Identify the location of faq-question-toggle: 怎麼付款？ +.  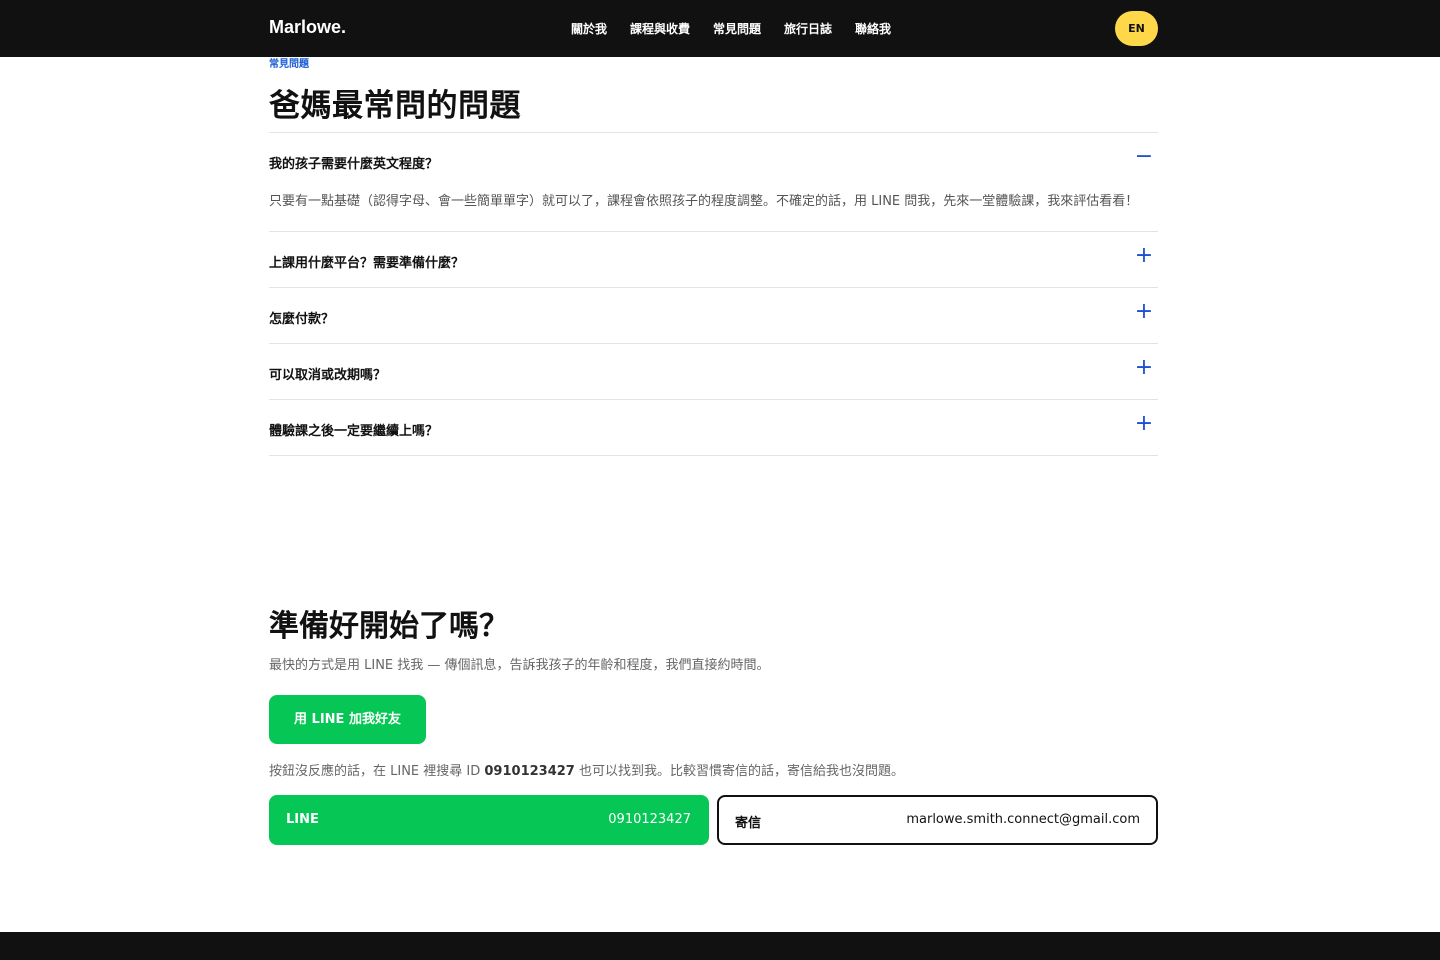
(713, 315).